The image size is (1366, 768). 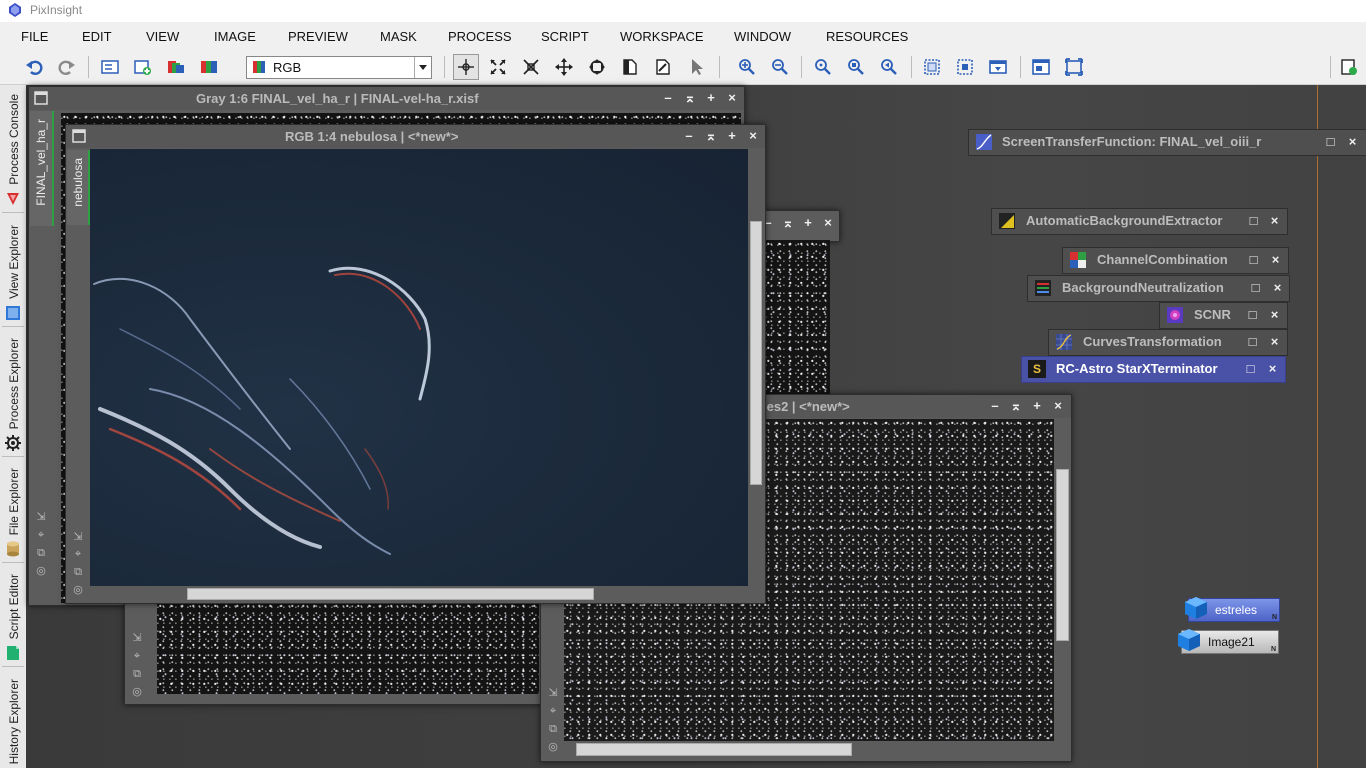 I want to click on image-canvas-lower, so click(x=348, y=648).